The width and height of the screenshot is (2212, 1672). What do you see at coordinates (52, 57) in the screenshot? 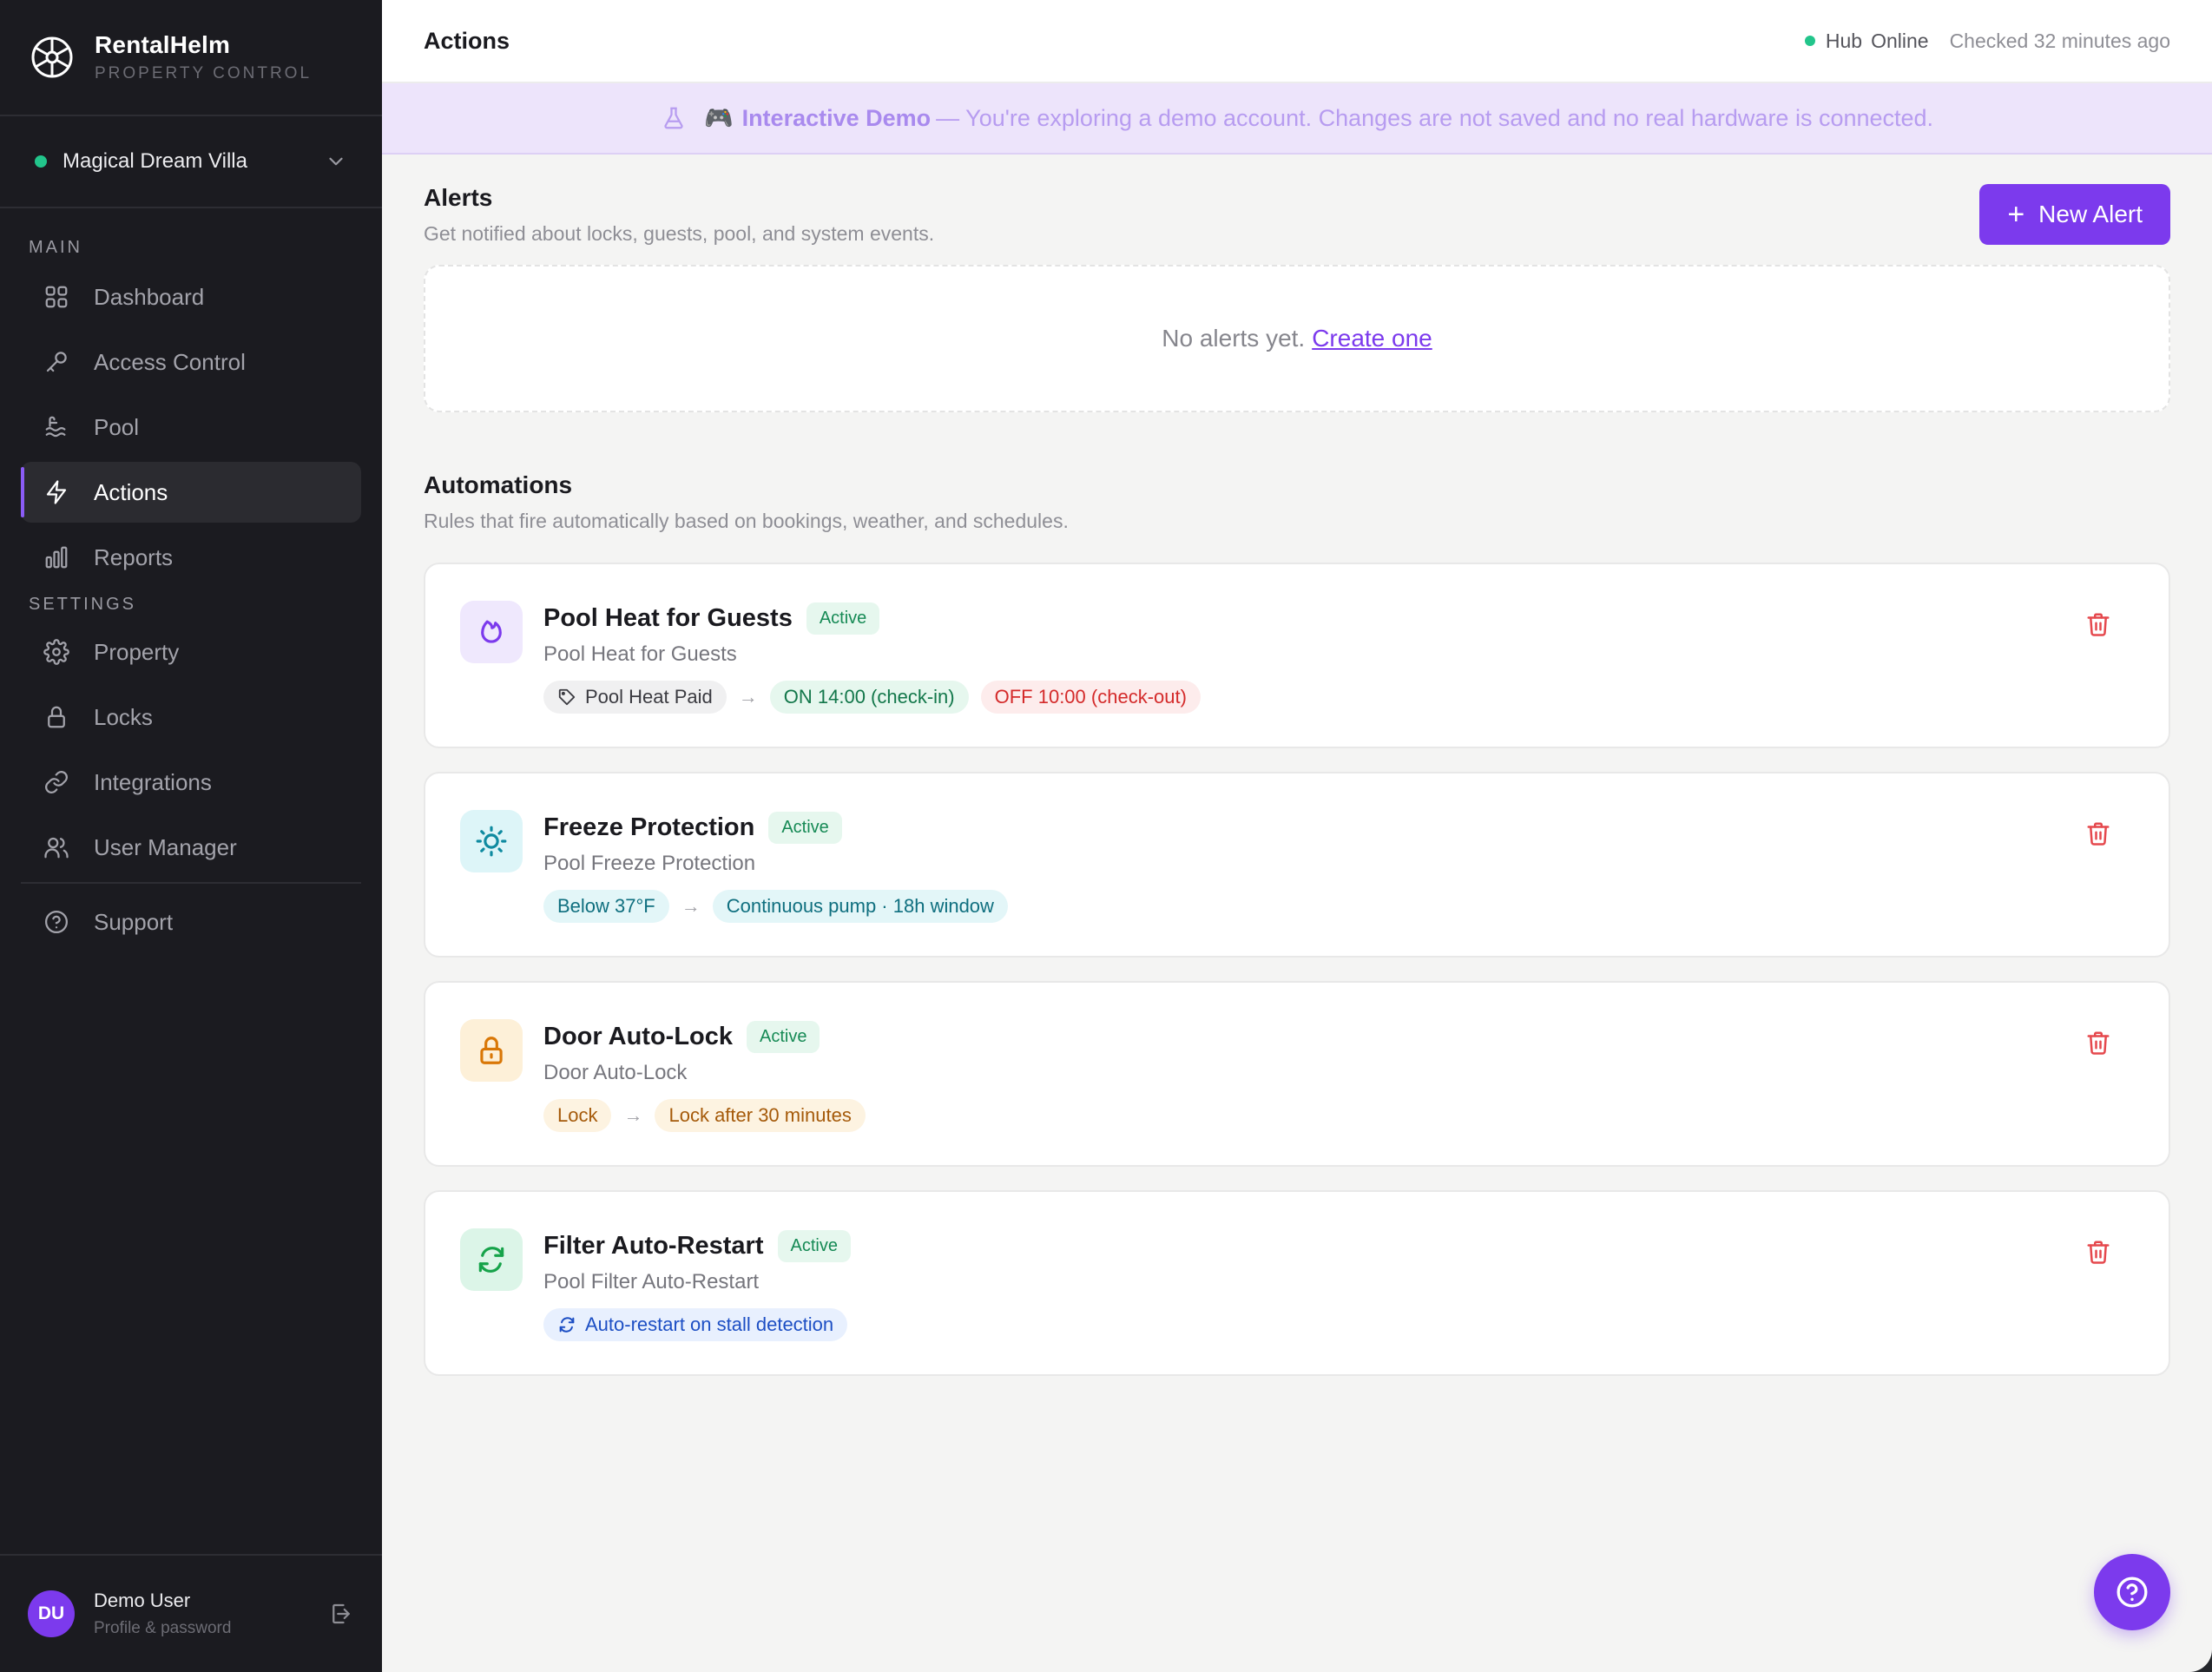
I see `helm-logo-icon` at bounding box center [52, 57].